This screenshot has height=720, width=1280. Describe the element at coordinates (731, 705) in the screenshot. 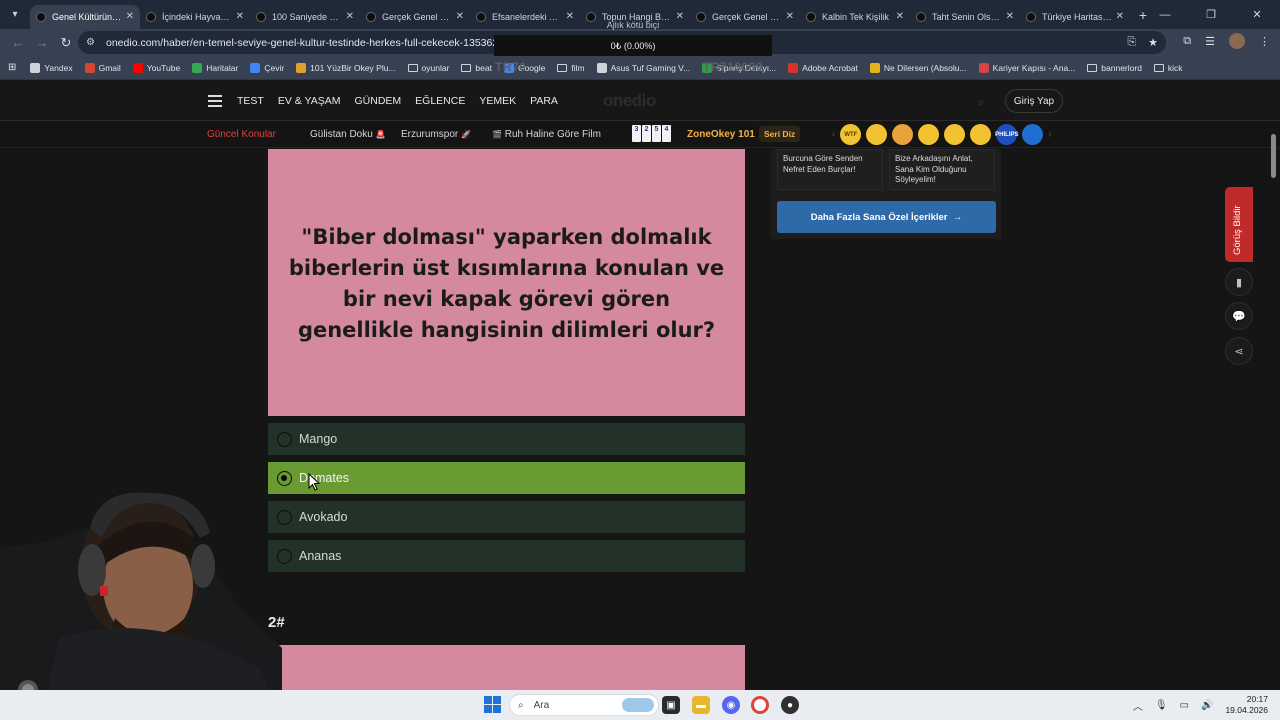

I see `discord-icon: ◉` at that location.